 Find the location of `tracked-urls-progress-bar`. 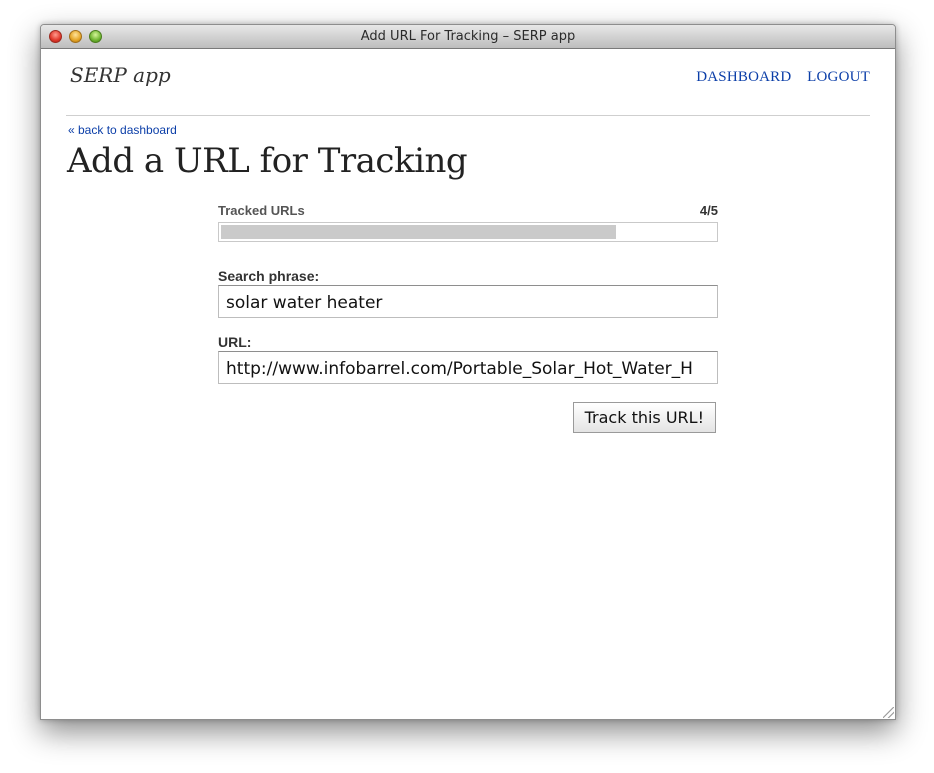

tracked-urls-progress-bar is located at coordinates (468, 232).